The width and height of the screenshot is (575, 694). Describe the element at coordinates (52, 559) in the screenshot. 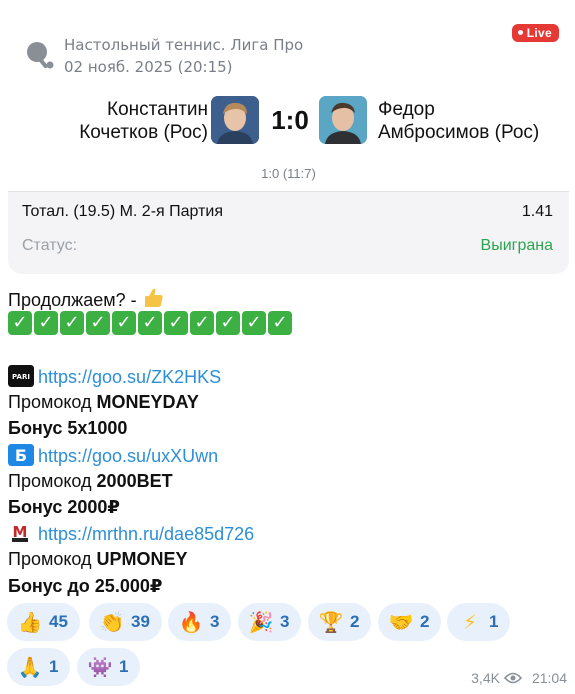

I see `promo-prefix-3: Промокод` at that location.